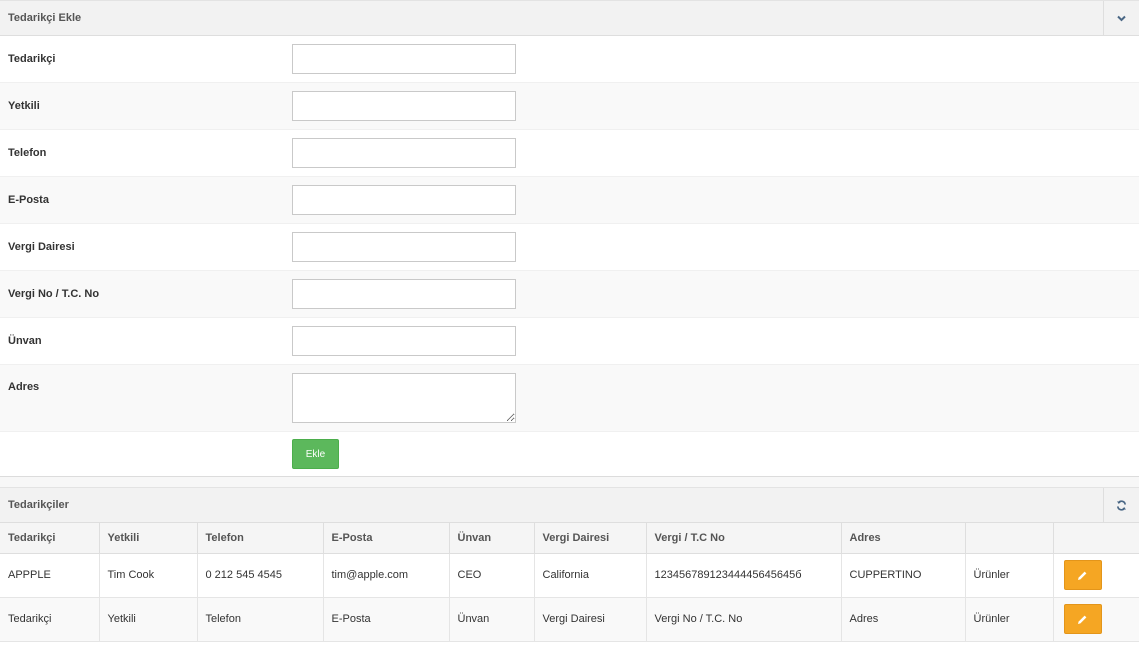 The image size is (1139, 647). I want to click on add-supplier-panel-title: Tedarikçi Ekle, so click(45, 18).